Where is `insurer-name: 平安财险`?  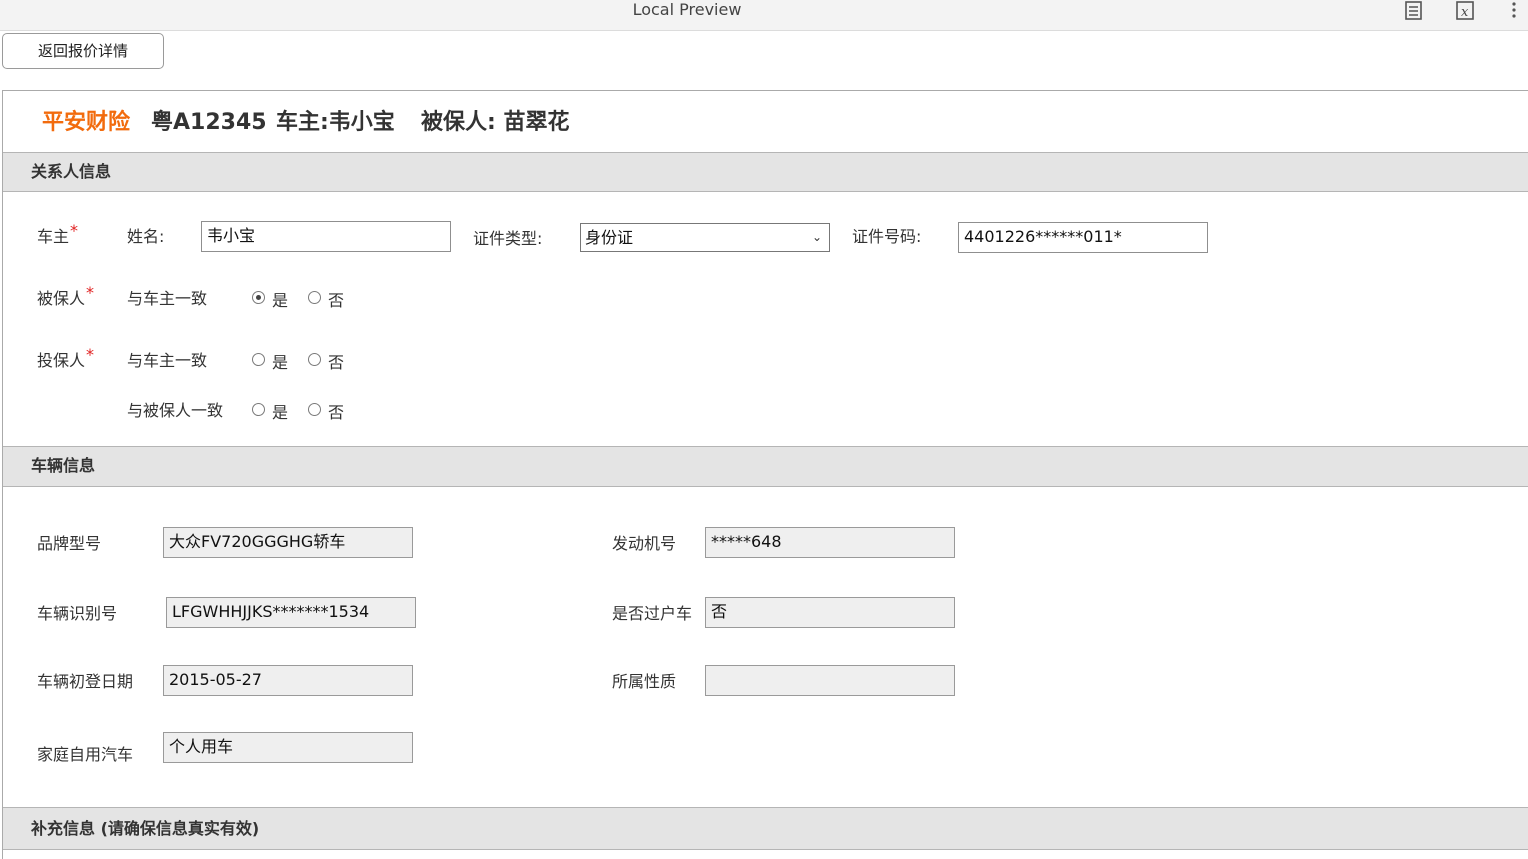
insurer-name: 平安财险 is located at coordinates (86, 122).